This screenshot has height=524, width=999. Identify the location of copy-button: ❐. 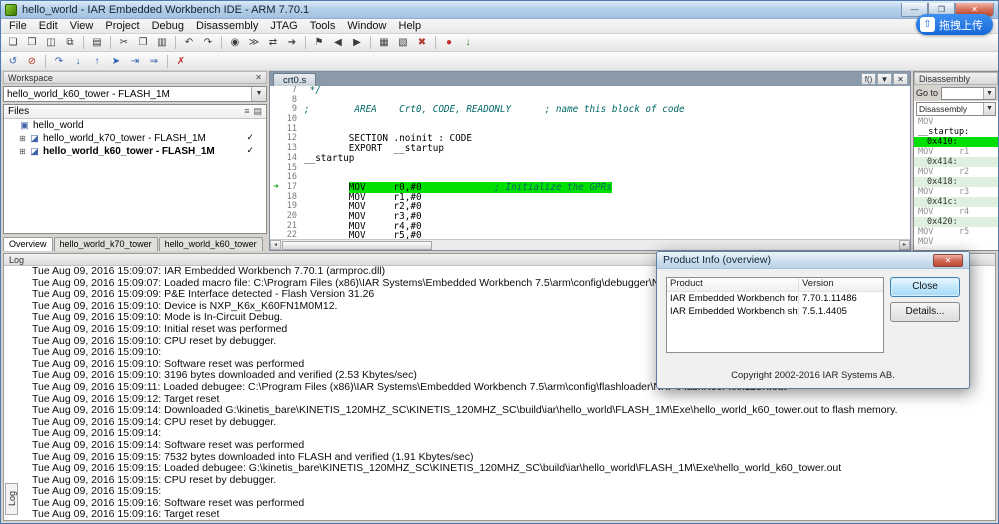
(143, 43).